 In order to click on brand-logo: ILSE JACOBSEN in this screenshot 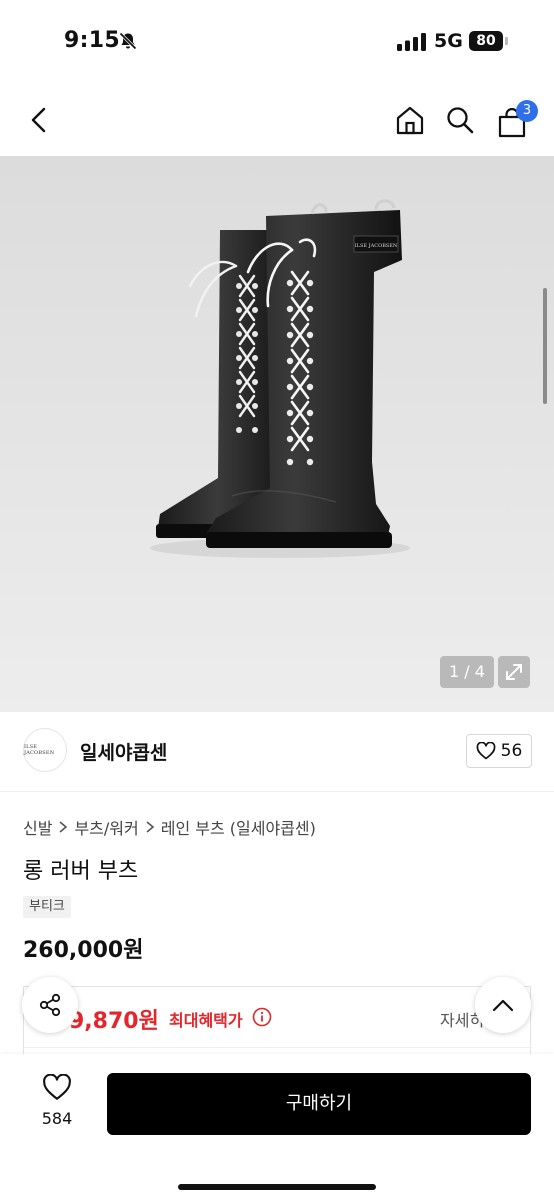, I will do `click(45, 750)`.